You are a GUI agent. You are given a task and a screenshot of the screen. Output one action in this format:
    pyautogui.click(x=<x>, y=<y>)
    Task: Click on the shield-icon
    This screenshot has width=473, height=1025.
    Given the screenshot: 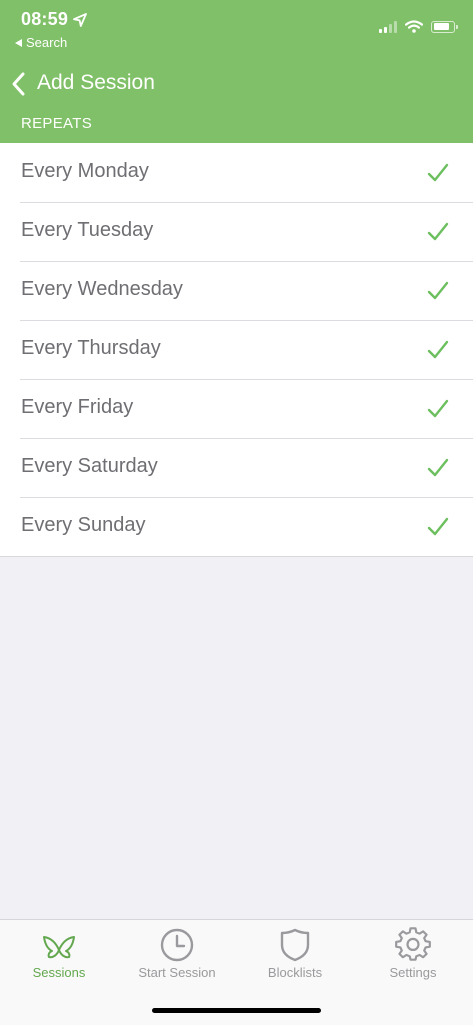 What is the action you would take?
    pyautogui.click(x=295, y=945)
    